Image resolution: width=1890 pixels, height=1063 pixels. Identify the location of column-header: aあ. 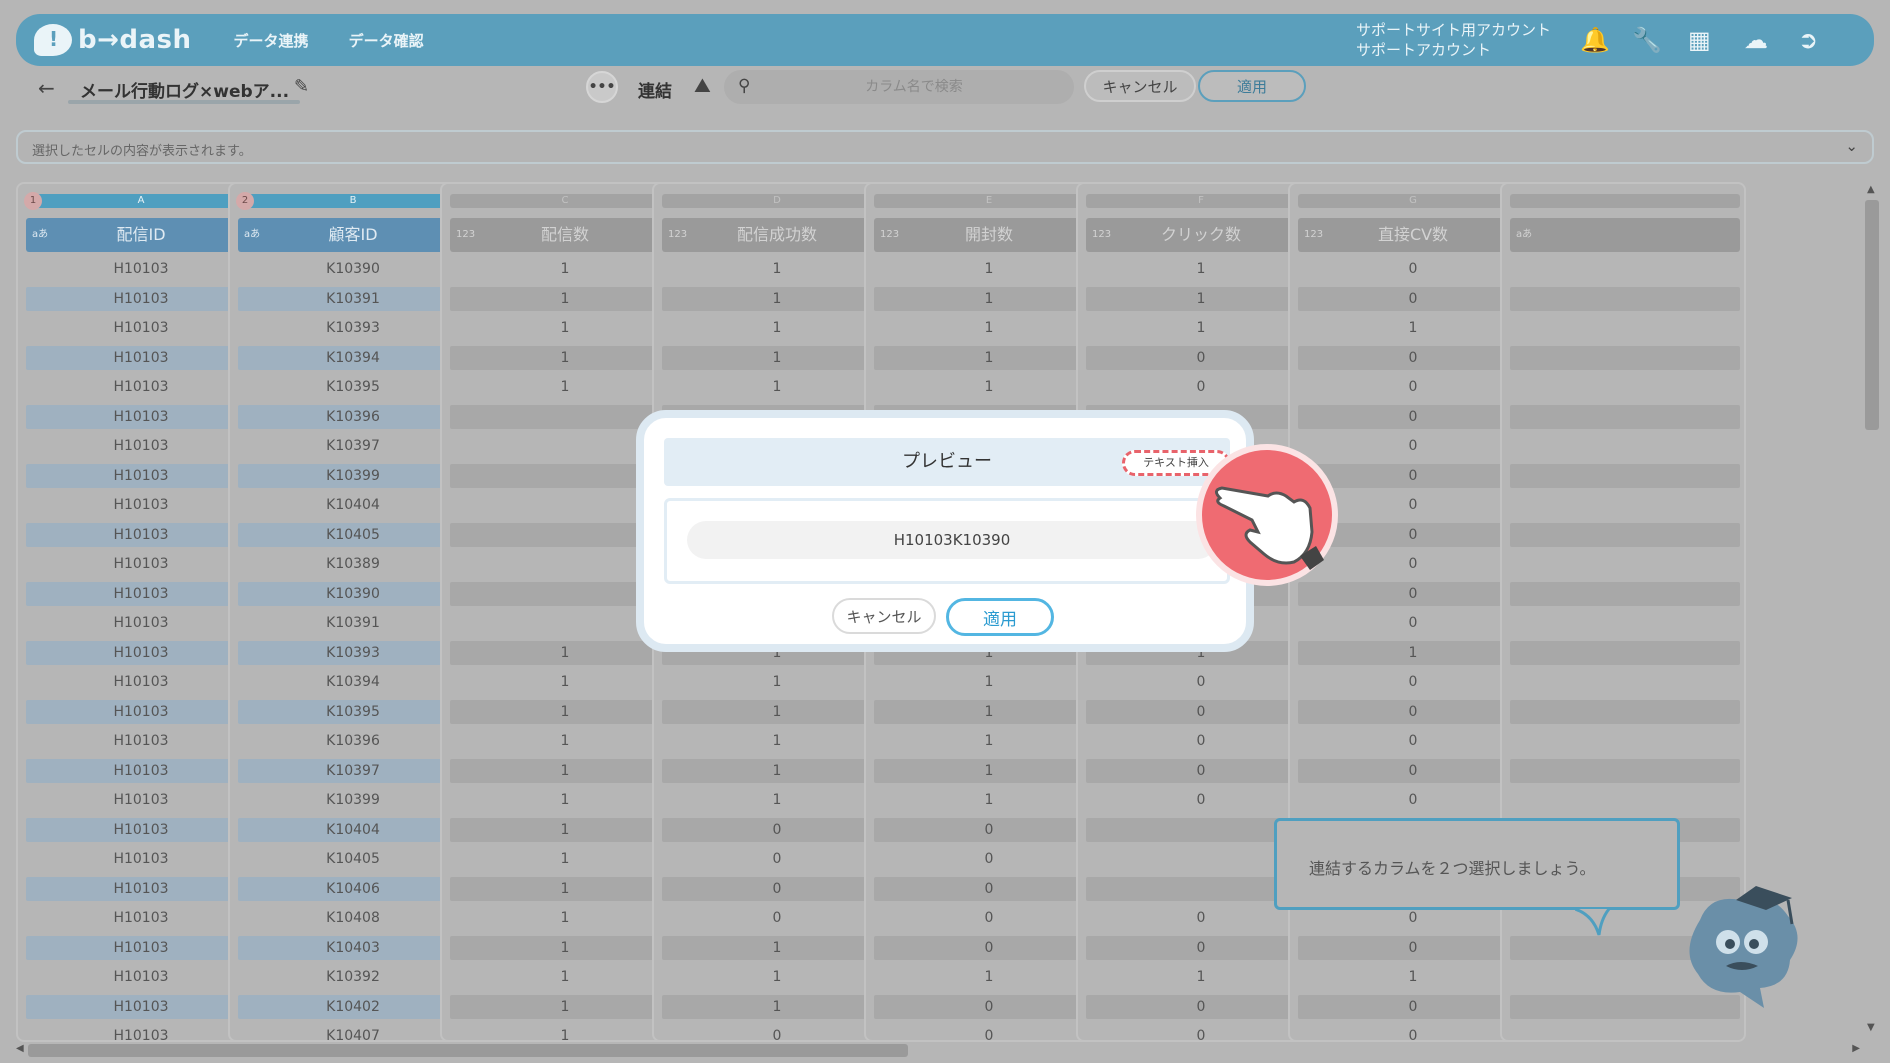
(1625, 235).